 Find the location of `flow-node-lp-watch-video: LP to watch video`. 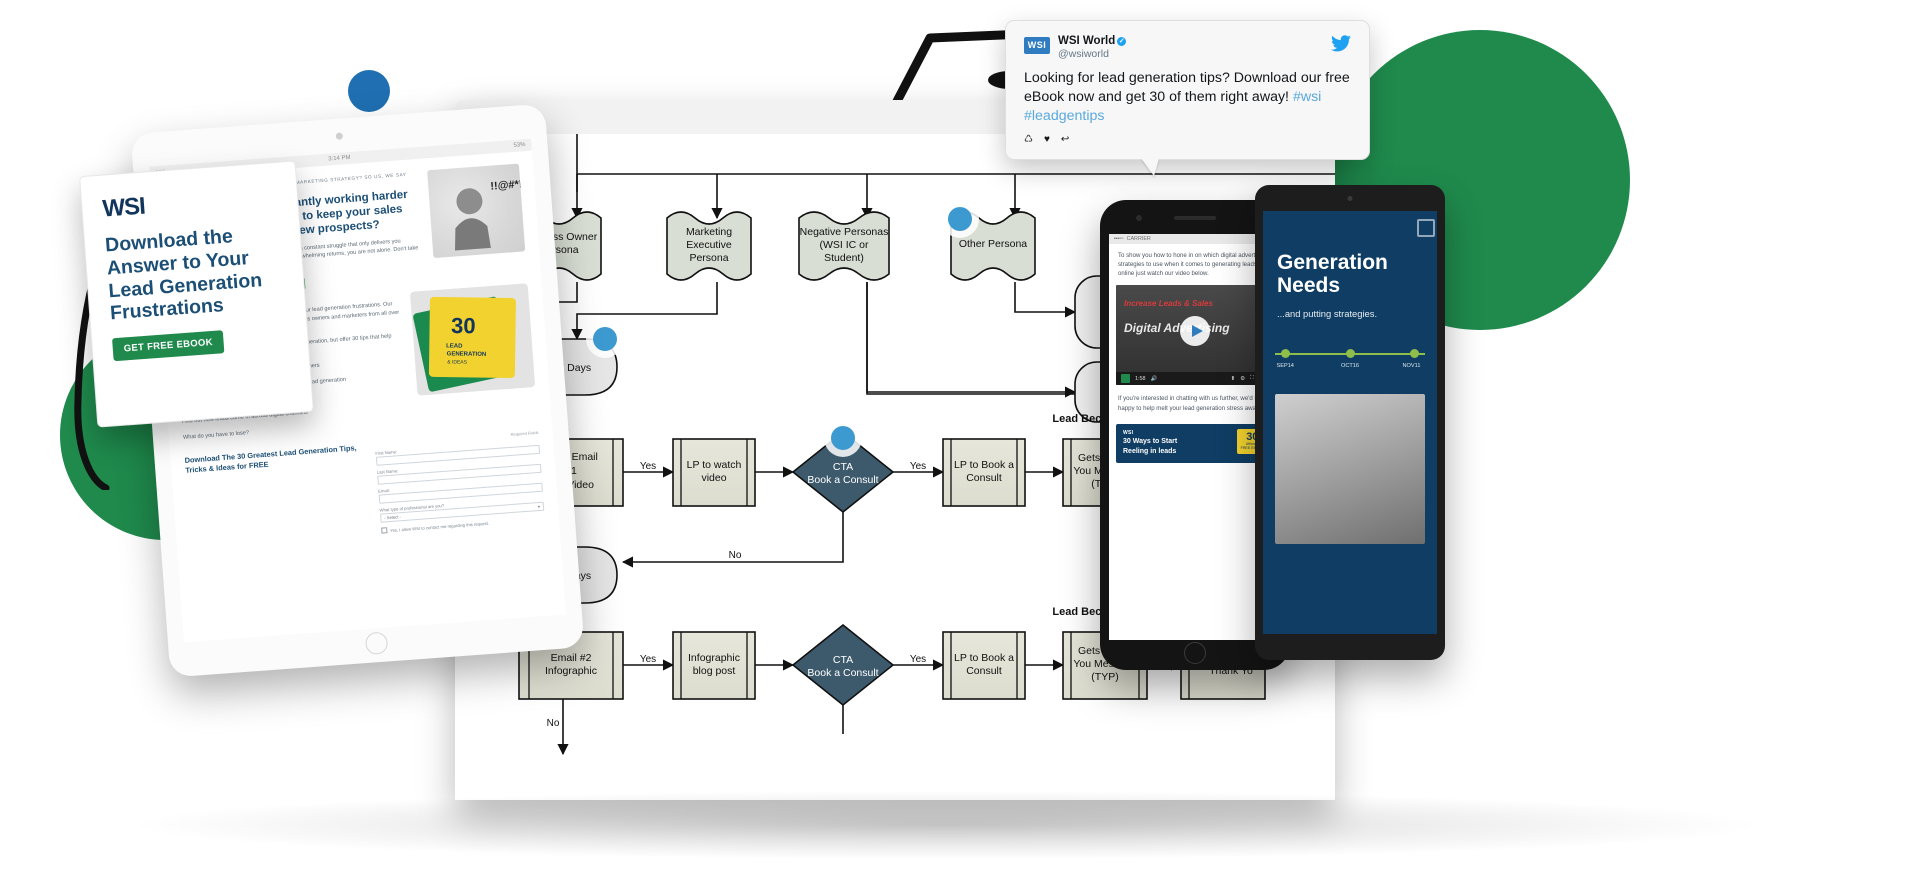

flow-node-lp-watch-video: LP to watch video is located at coordinates (714, 472).